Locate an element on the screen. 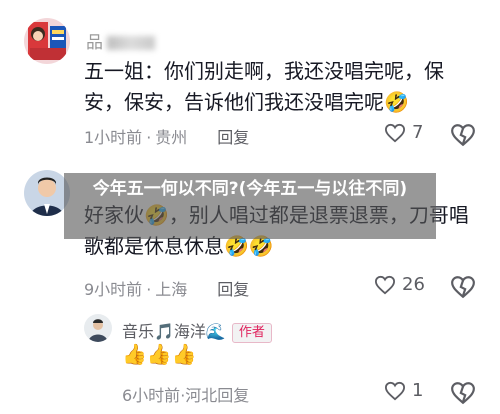 This screenshot has height=414, width=500. comment-meta: 1小时前 · 贵州 回复 is located at coordinates (166, 136).